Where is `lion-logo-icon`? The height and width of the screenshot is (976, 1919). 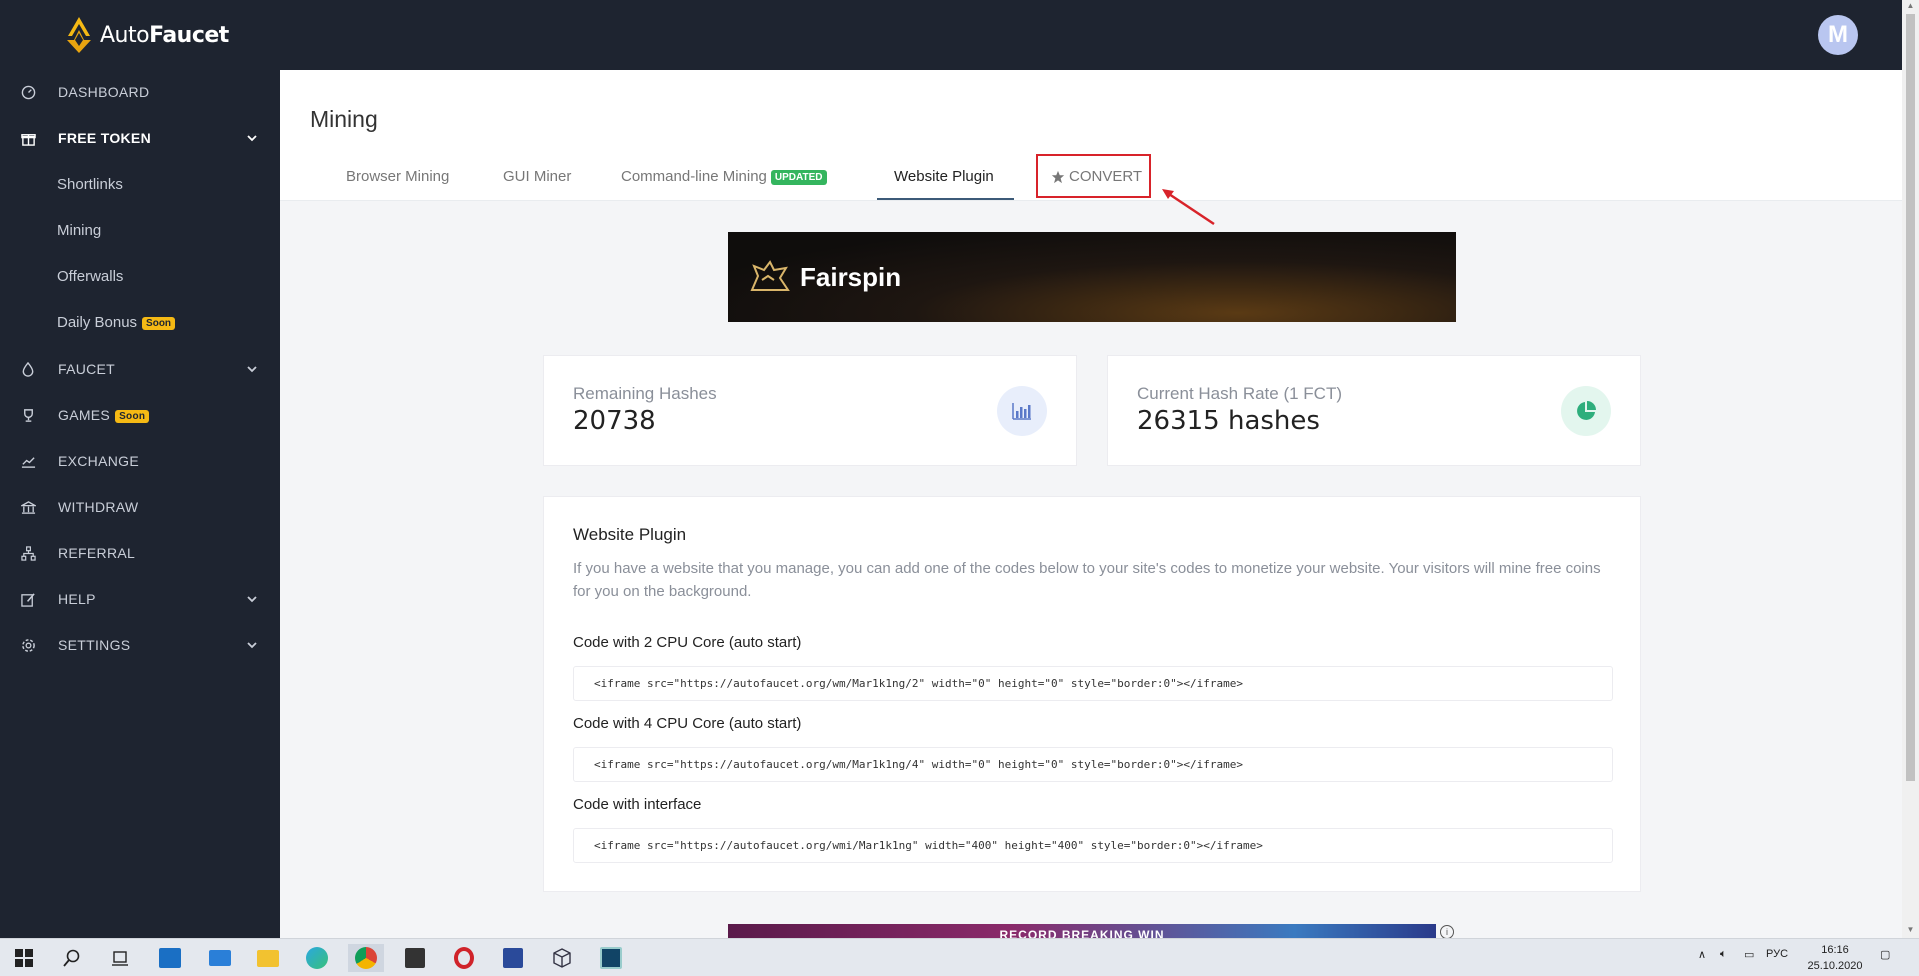
lion-logo-icon is located at coordinates (770, 275).